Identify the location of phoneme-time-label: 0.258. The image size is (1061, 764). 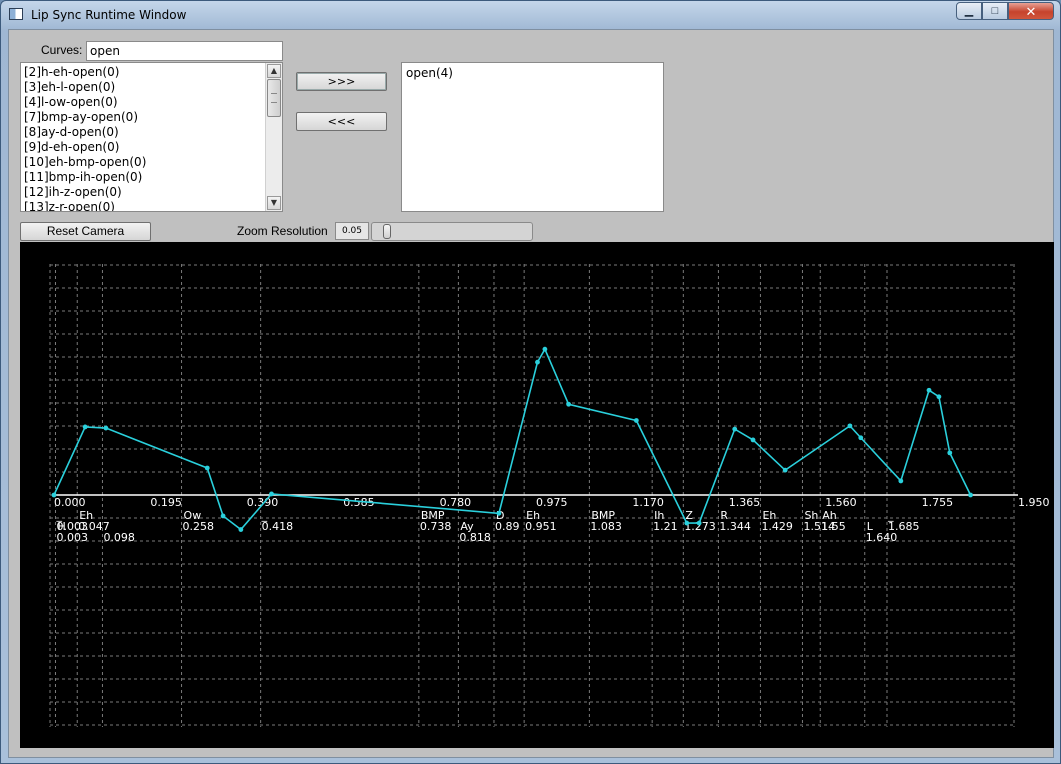
(199, 526).